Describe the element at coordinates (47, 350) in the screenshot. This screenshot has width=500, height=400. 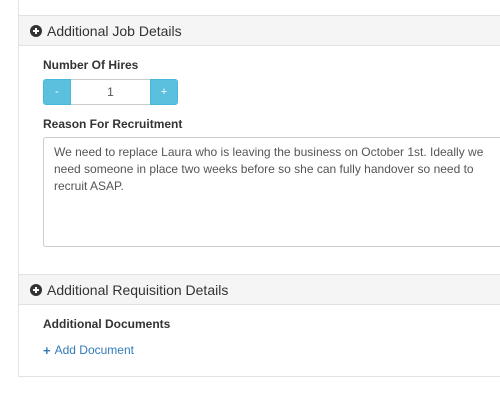
I see `plus-icon: +` at that location.